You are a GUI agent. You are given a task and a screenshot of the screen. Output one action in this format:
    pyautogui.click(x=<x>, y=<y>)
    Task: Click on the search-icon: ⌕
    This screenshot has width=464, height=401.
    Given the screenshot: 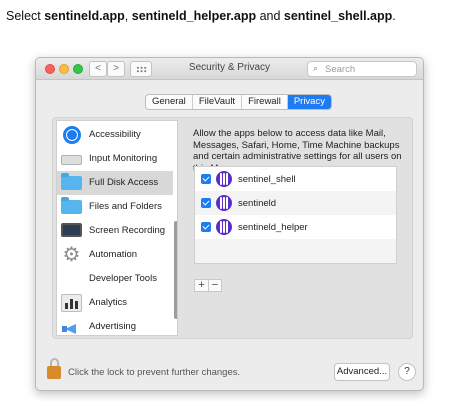 What is the action you would take?
    pyautogui.click(x=316, y=68)
    